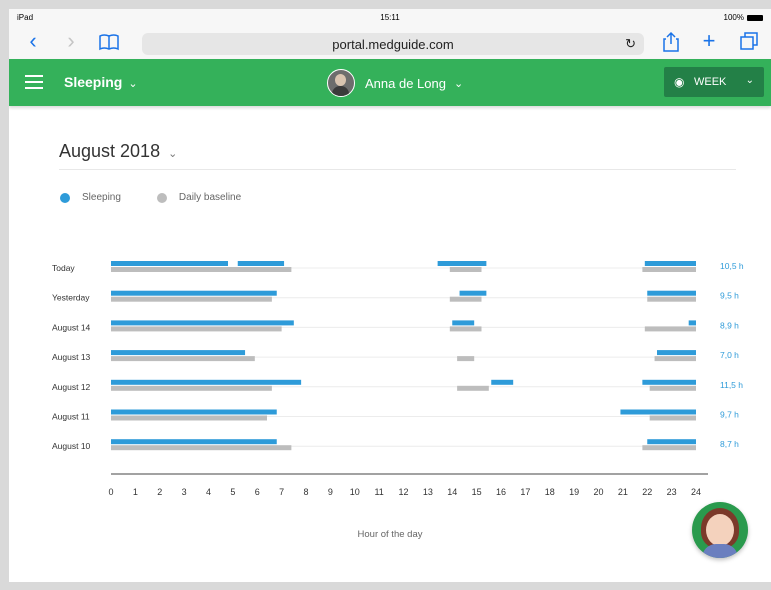 Image resolution: width=771 pixels, height=590 pixels. What do you see at coordinates (71, 298) in the screenshot?
I see `row-label: Yesterday` at bounding box center [71, 298].